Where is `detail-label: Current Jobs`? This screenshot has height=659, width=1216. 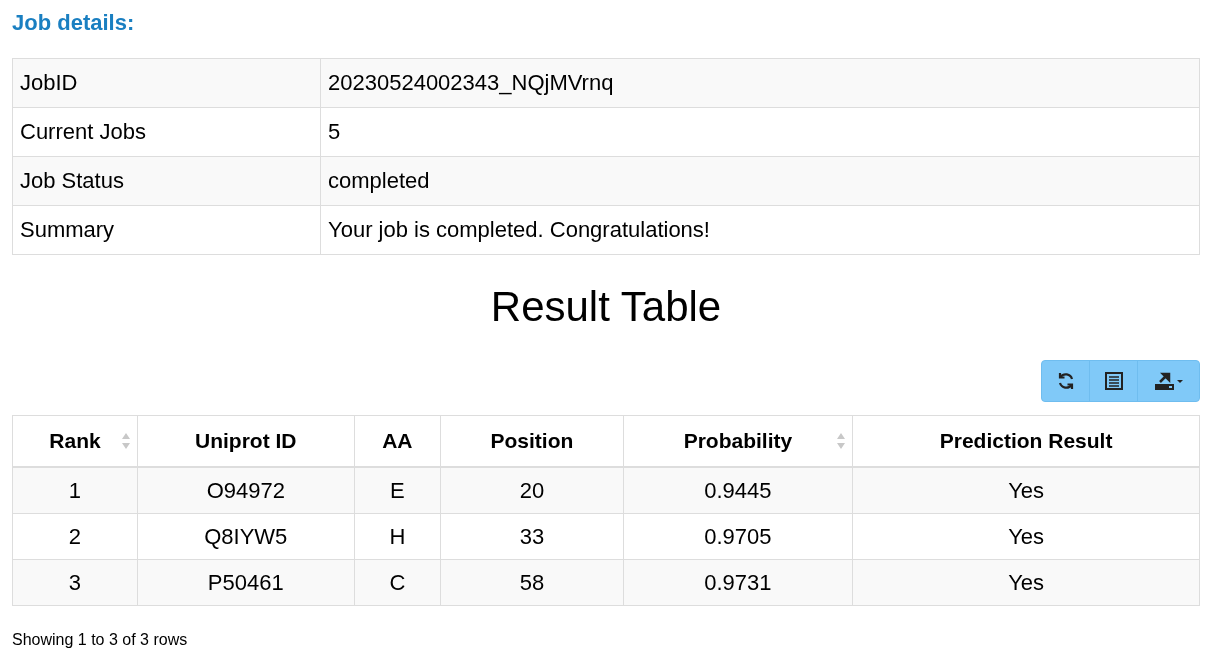
detail-label: Current Jobs is located at coordinates (166, 132).